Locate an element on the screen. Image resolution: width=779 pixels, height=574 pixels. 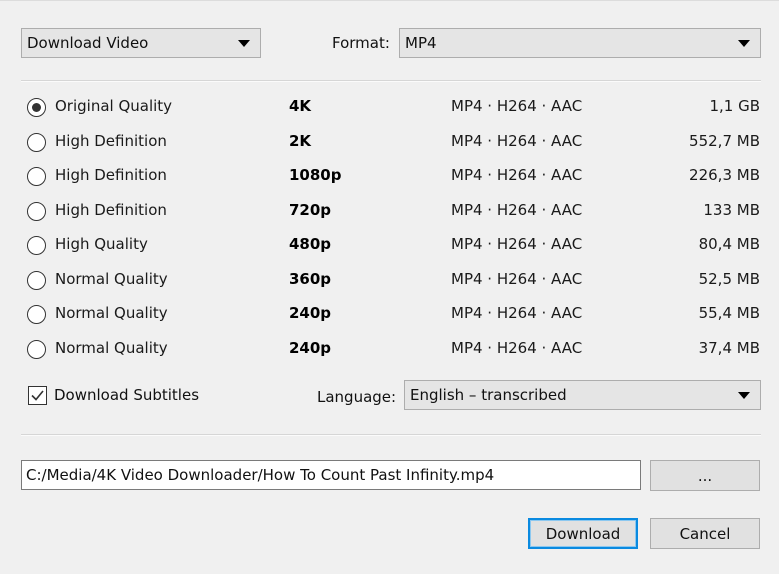
quality-name: High Quality is located at coordinates (101, 244).